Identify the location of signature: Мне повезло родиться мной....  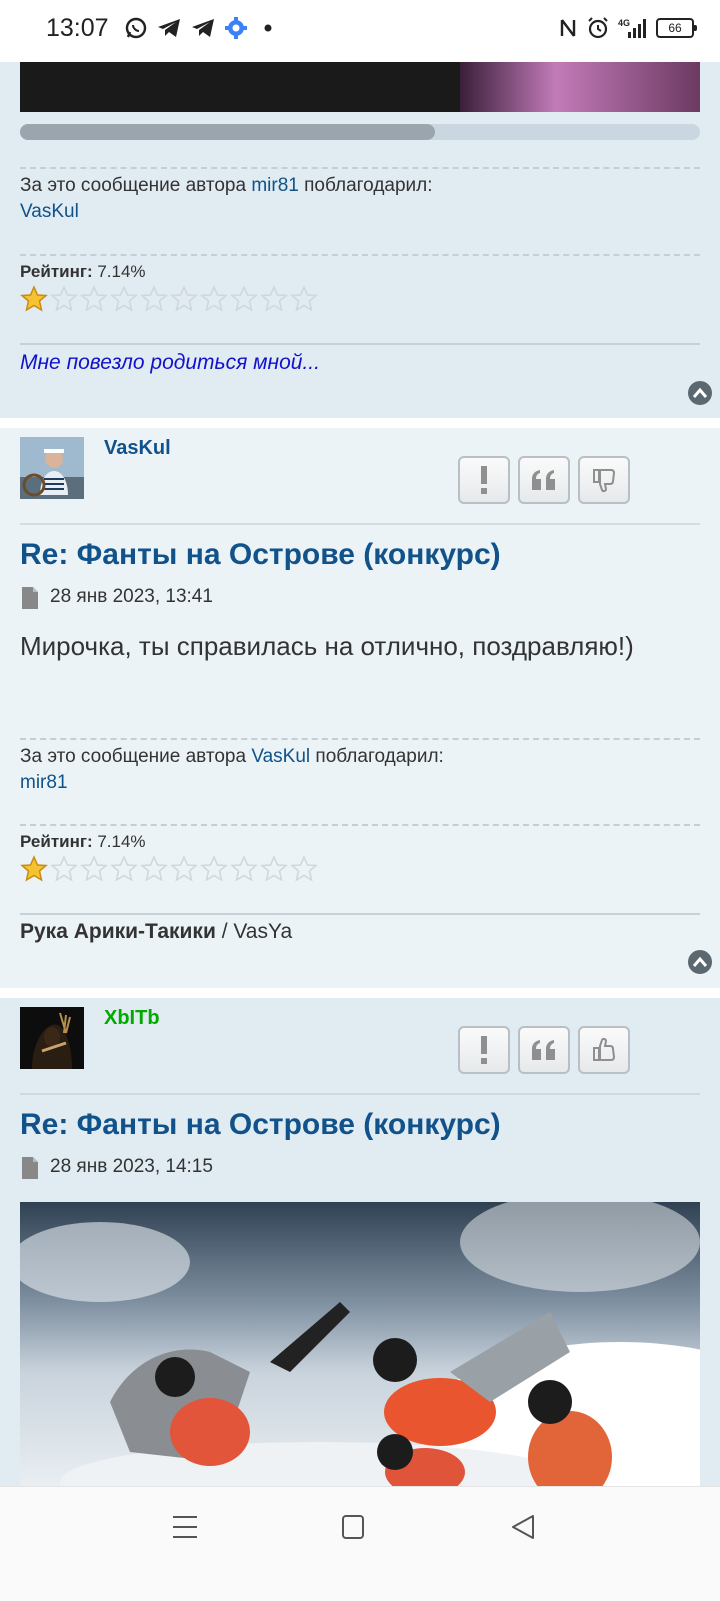
(170, 362).